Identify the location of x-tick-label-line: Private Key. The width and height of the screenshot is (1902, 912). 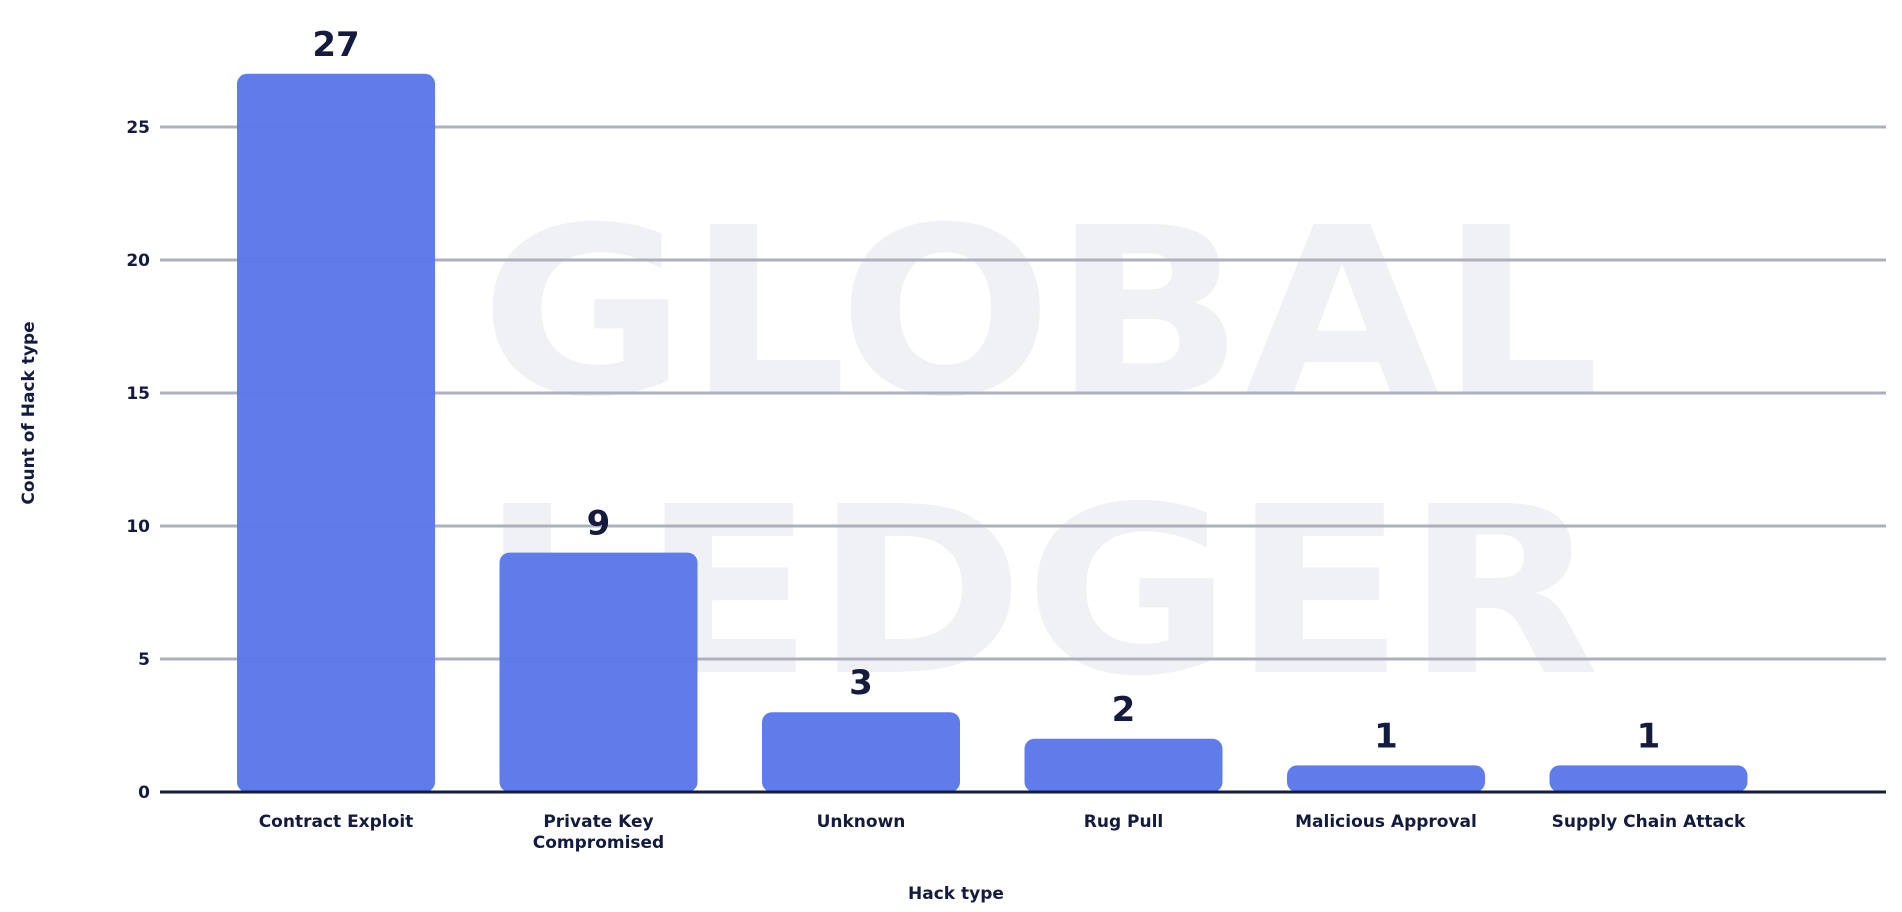
(598, 822).